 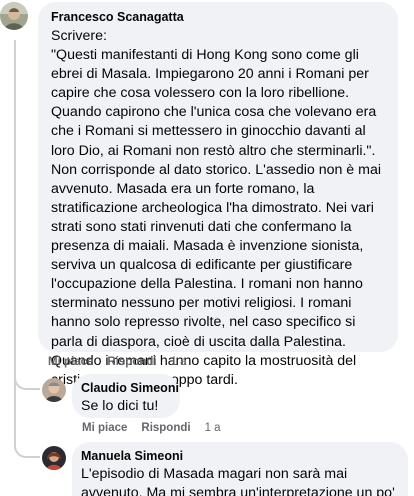 I want to click on avatar-claudio-icon, so click(x=54, y=390).